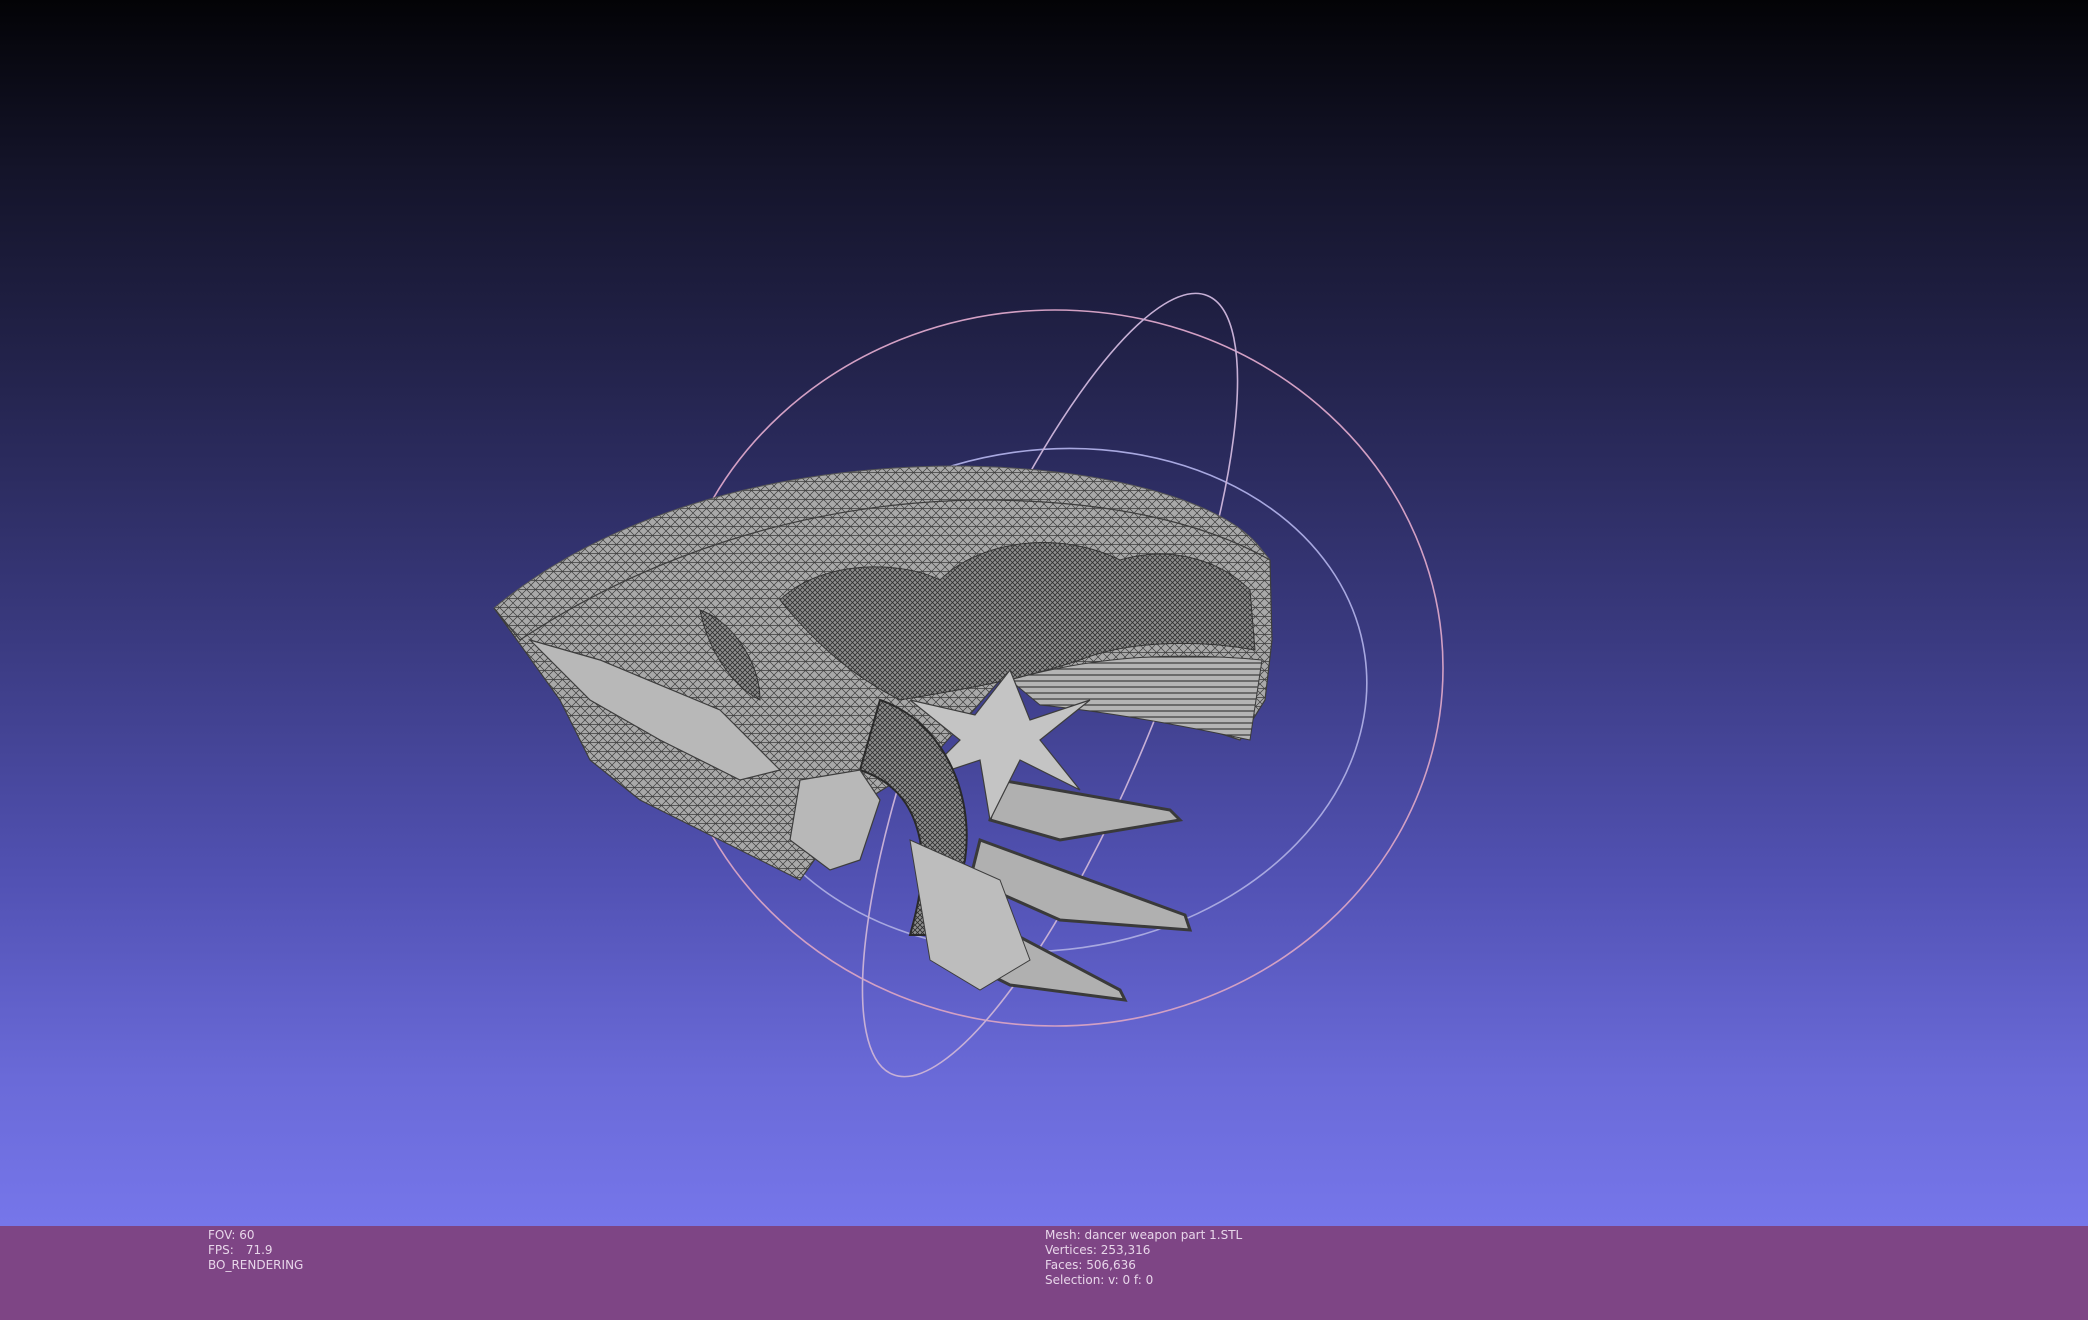  Describe the element at coordinates (1071, 1250) in the screenshot. I see `vertices-label: Vertices:` at that location.